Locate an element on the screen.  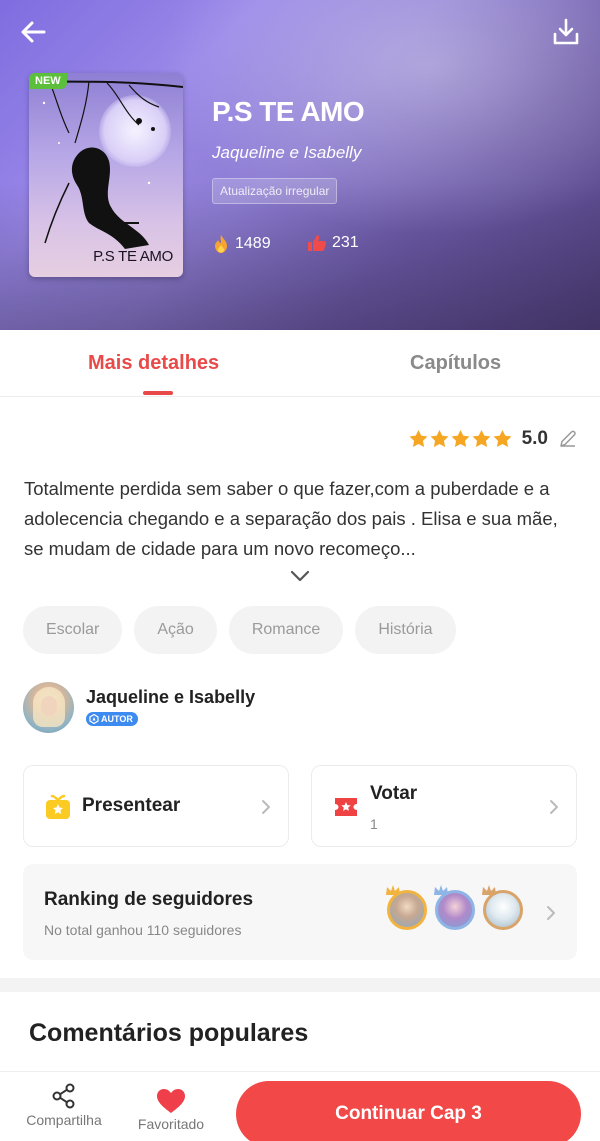
new-badge: NEW is located at coordinates (48, 81).